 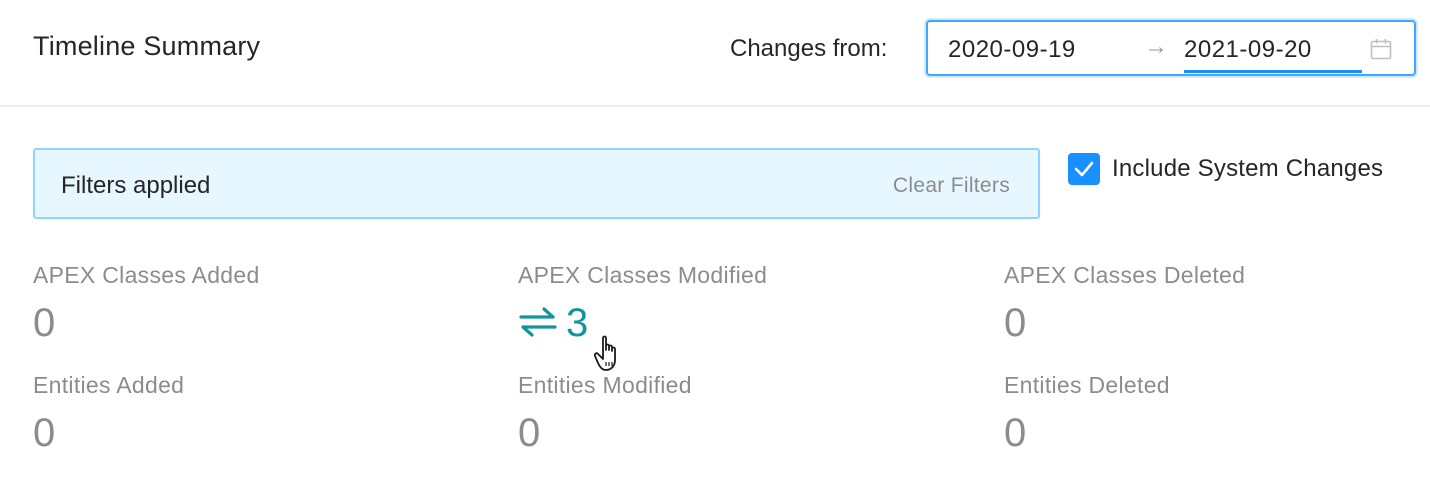 What do you see at coordinates (146, 275) in the screenshot?
I see `stat-title: APEX Classes Added` at bounding box center [146, 275].